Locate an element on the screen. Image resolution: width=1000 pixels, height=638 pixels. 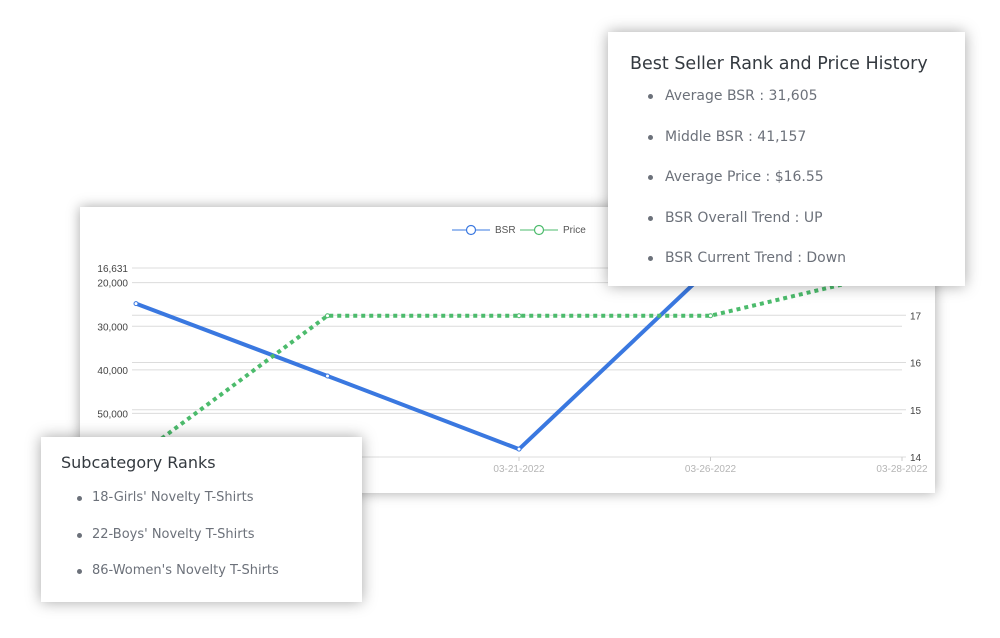
x-axis-tick: 03-28-2022 is located at coordinates (902, 469).